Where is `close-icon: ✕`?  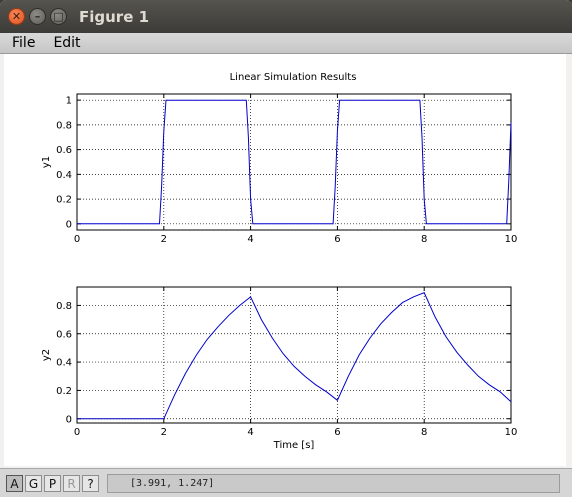 close-icon: ✕ is located at coordinates (16, 16).